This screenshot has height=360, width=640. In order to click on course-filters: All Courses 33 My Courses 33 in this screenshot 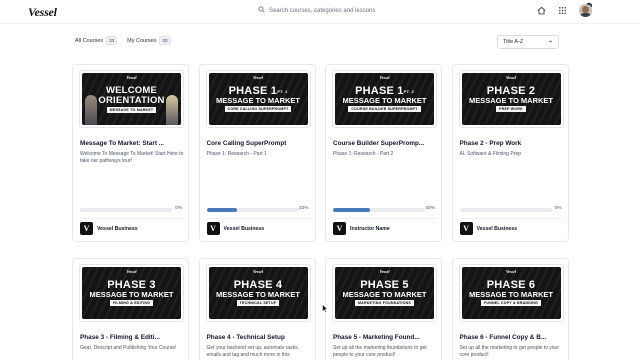, I will do `click(123, 40)`.